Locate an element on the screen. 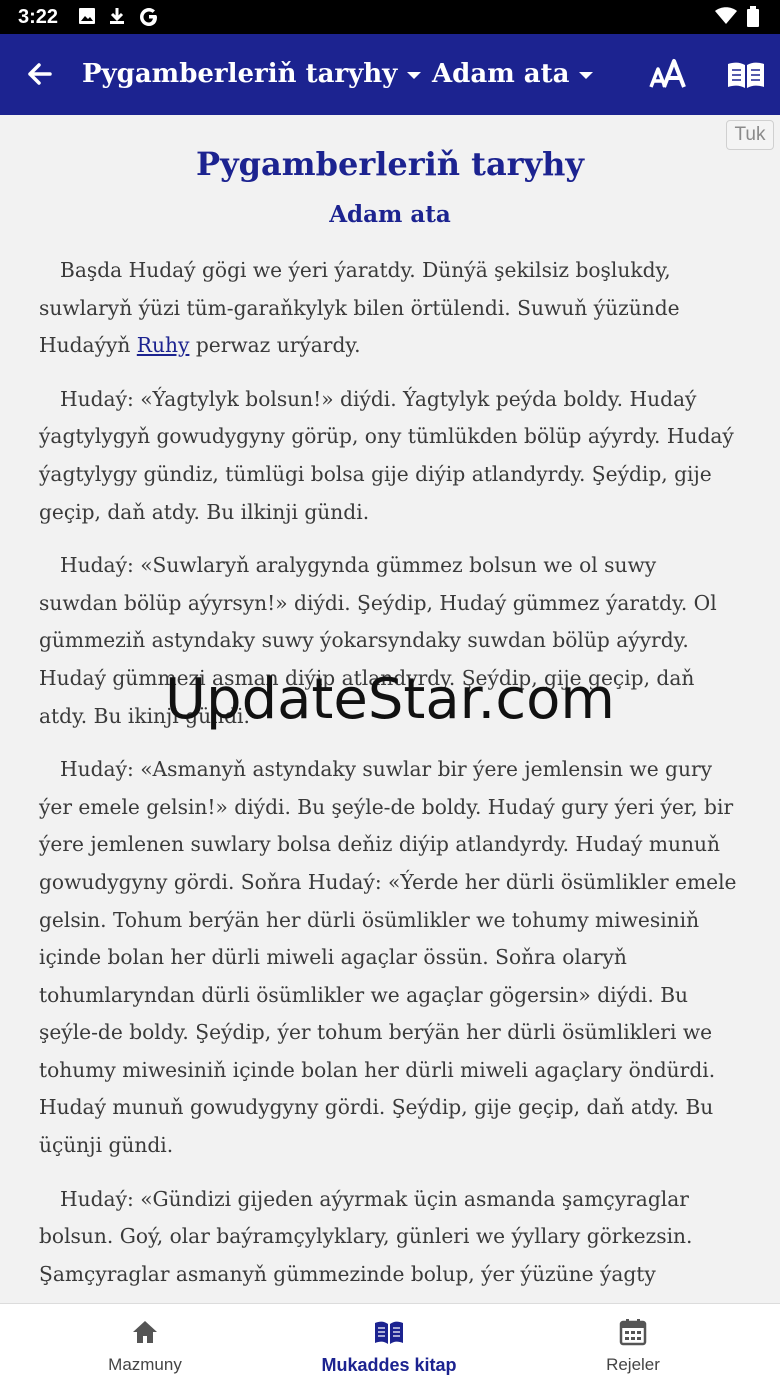  nav-item-mukaddes-kitap: Mukaddes kitap is located at coordinates (389, 1345).